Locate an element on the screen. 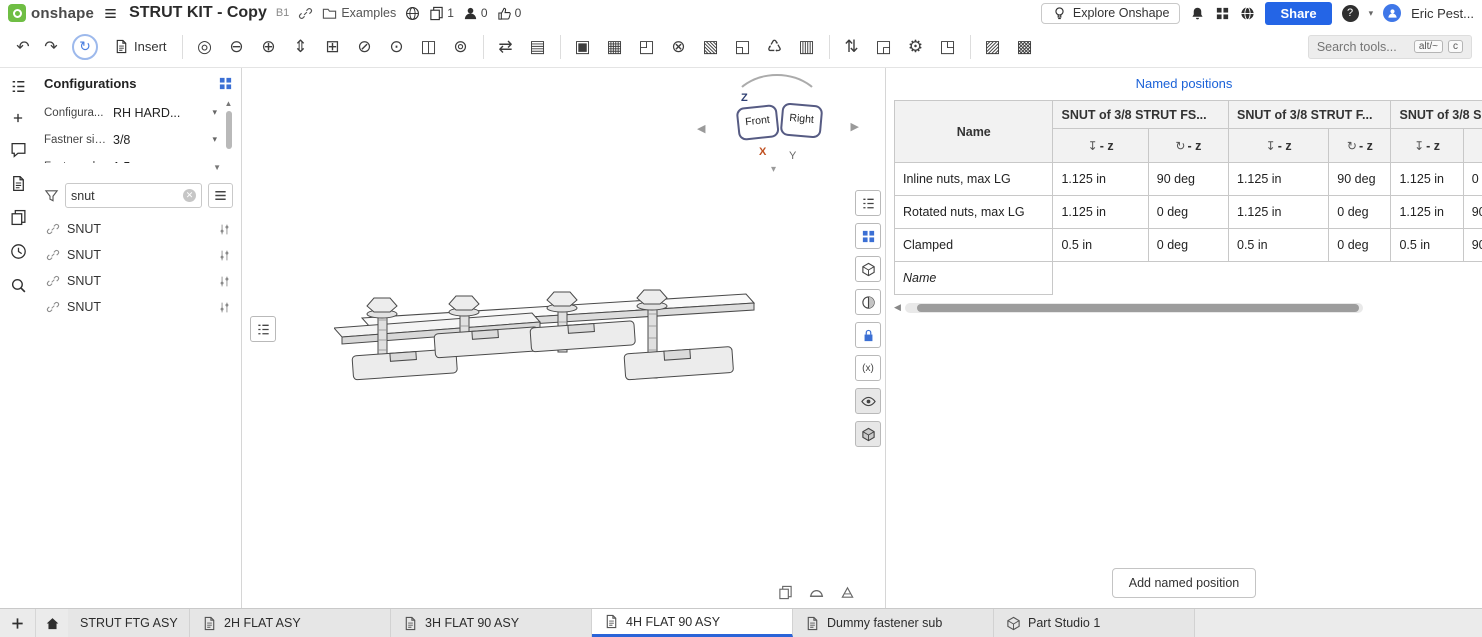 The height and width of the screenshot is (637, 1482). public-globe-icon is located at coordinates (412, 13).